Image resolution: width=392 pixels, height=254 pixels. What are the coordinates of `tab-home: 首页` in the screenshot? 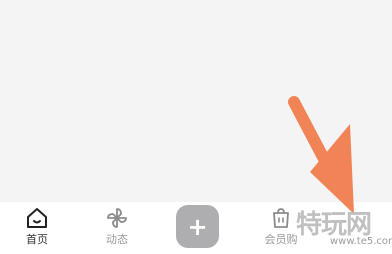 It's located at (37, 228).